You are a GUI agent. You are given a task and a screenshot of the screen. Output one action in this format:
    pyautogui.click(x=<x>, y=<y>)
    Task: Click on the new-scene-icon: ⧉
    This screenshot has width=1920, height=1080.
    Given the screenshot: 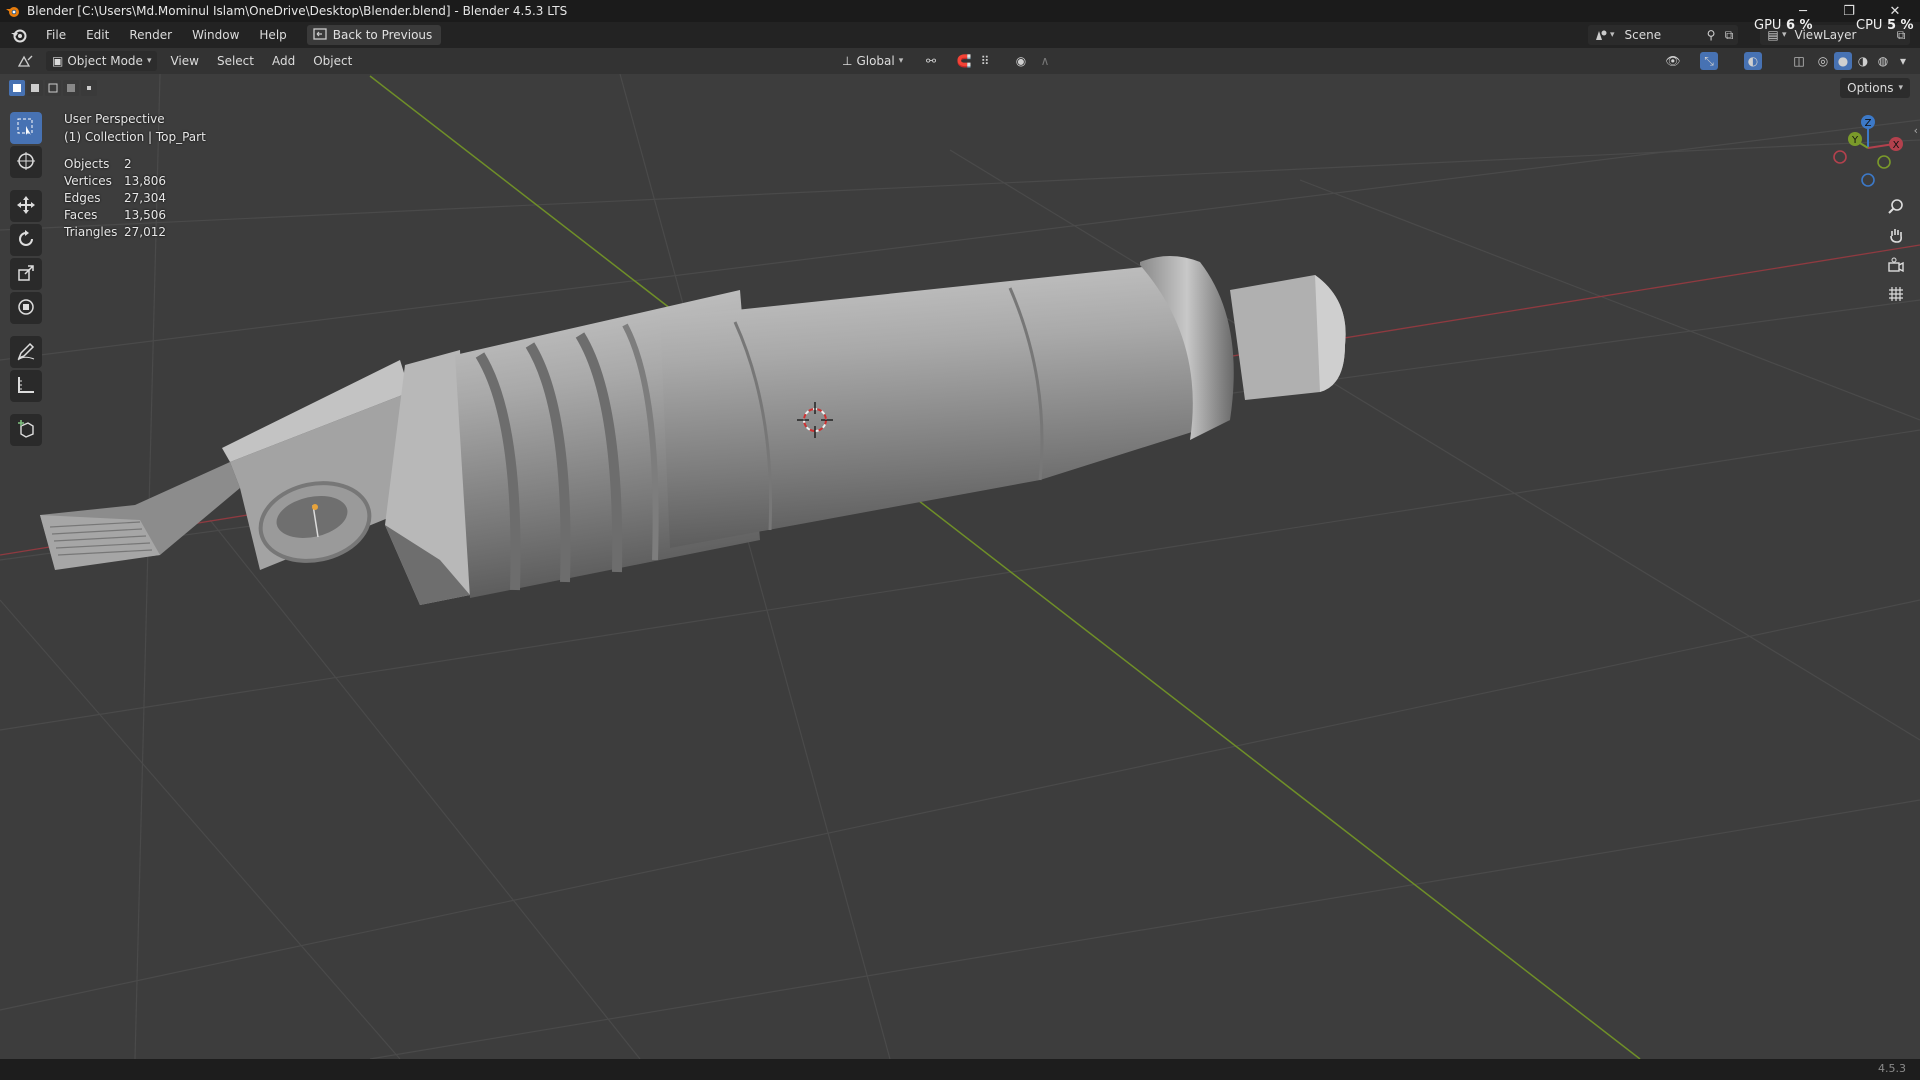 What is the action you would take?
    pyautogui.click(x=1729, y=35)
    